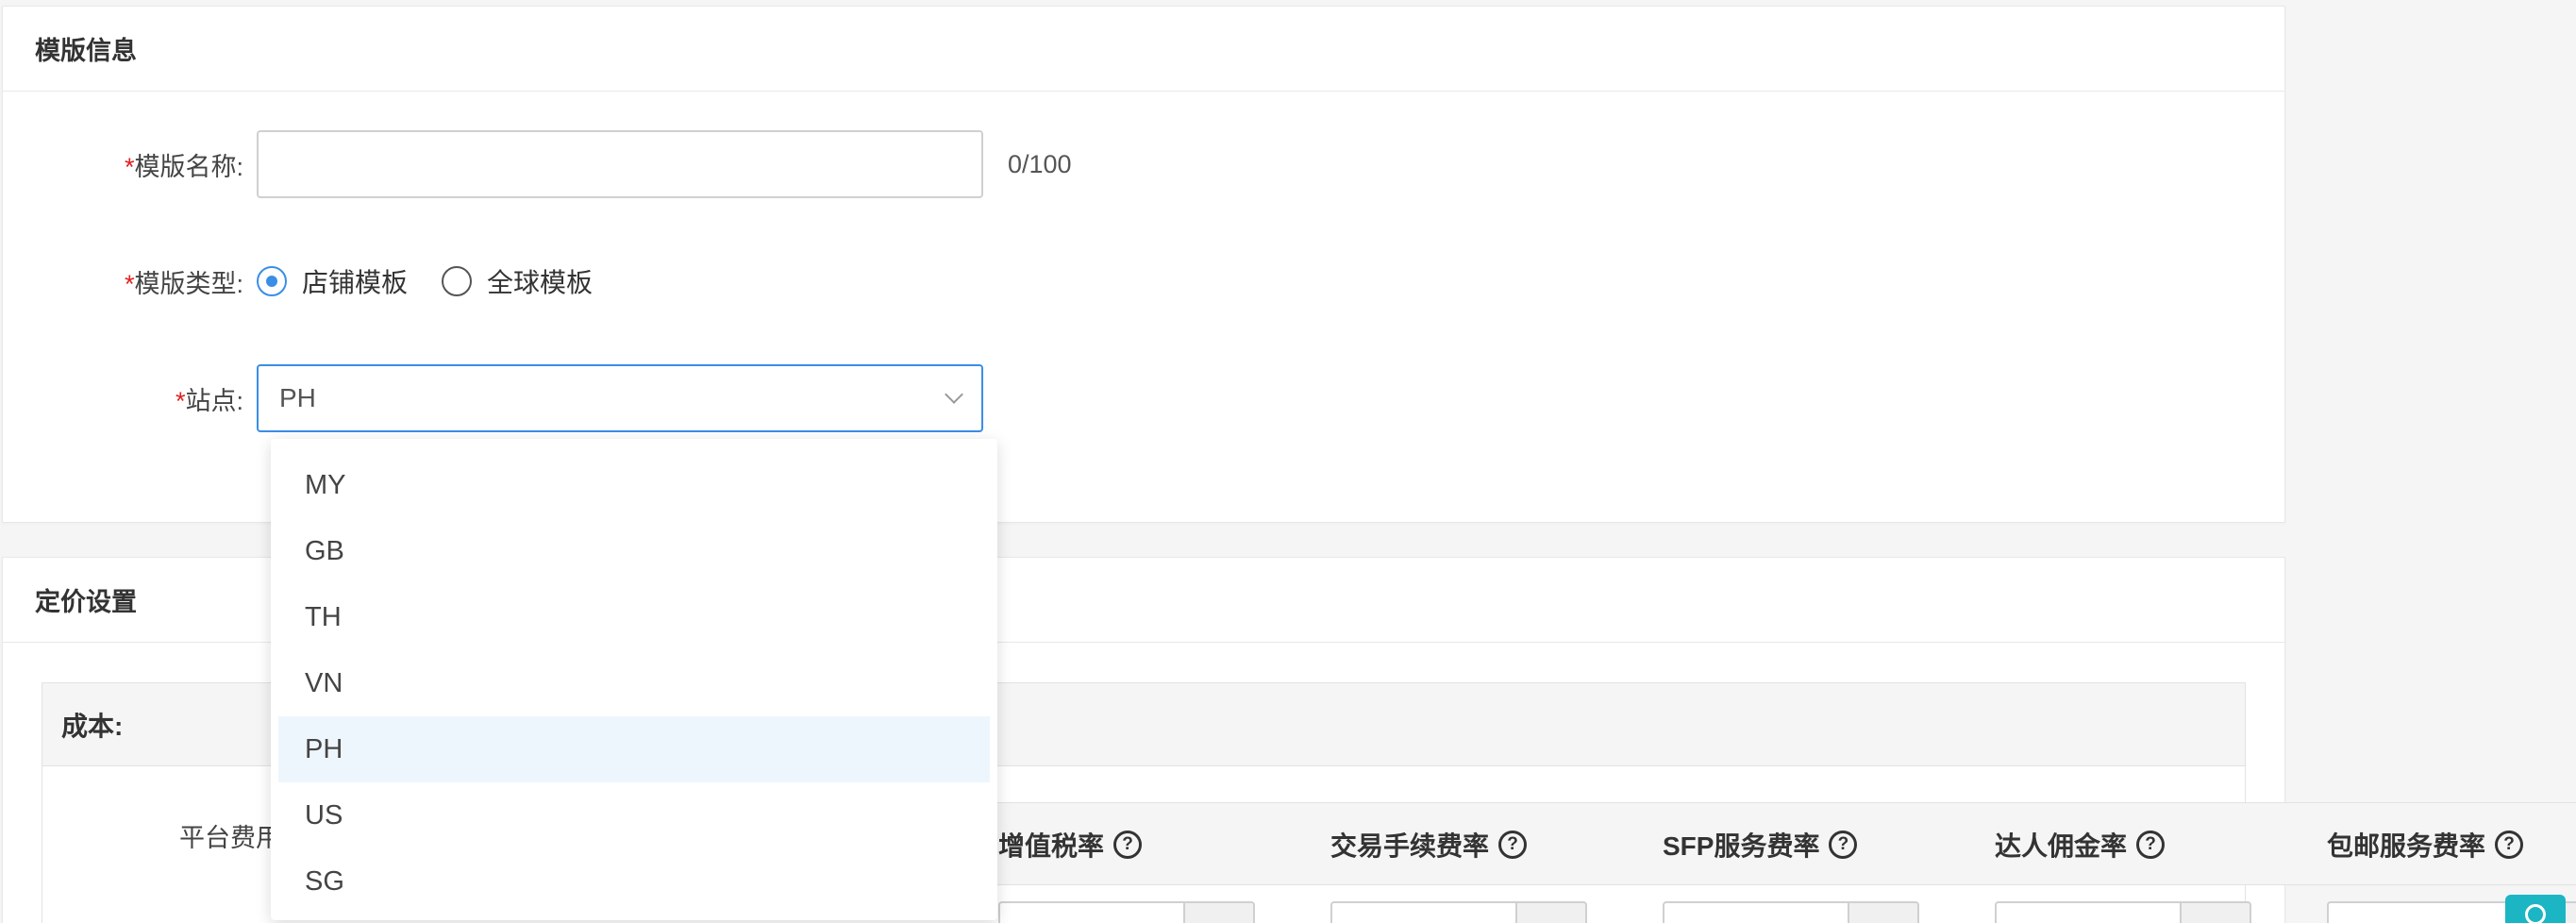 The image size is (2576, 923). What do you see at coordinates (457, 281) in the screenshot?
I see `radio-unchecked-icon` at bounding box center [457, 281].